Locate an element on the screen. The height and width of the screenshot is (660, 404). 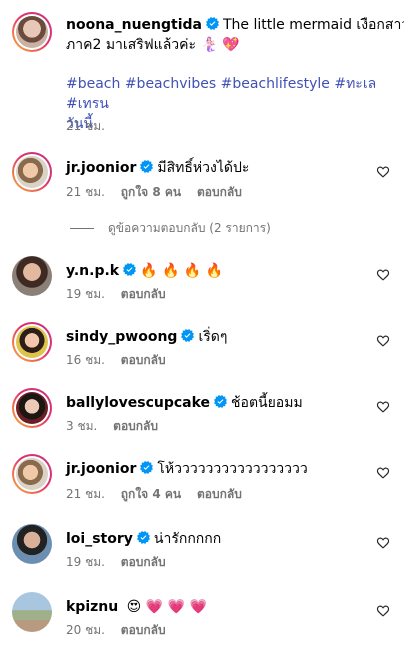
comment-text: ช้อตนี้ยอมม is located at coordinates (267, 403).